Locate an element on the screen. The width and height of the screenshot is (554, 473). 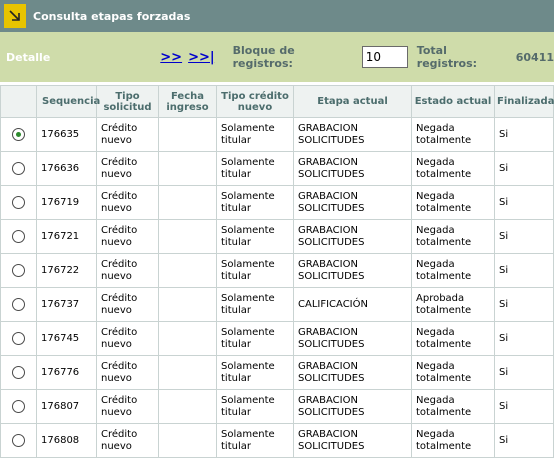
header-select is located at coordinates (18, 101).